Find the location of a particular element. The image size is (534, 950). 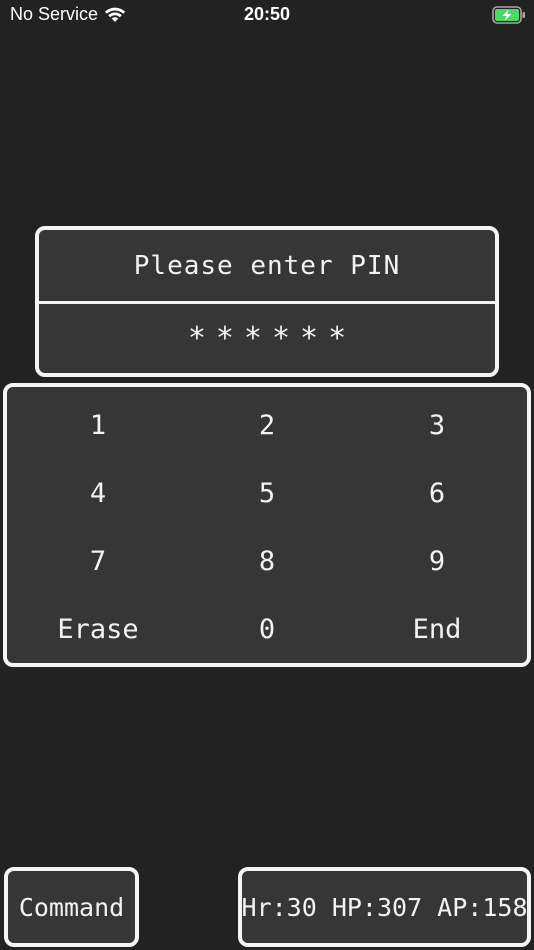

key-5: 5 is located at coordinates (267, 493).